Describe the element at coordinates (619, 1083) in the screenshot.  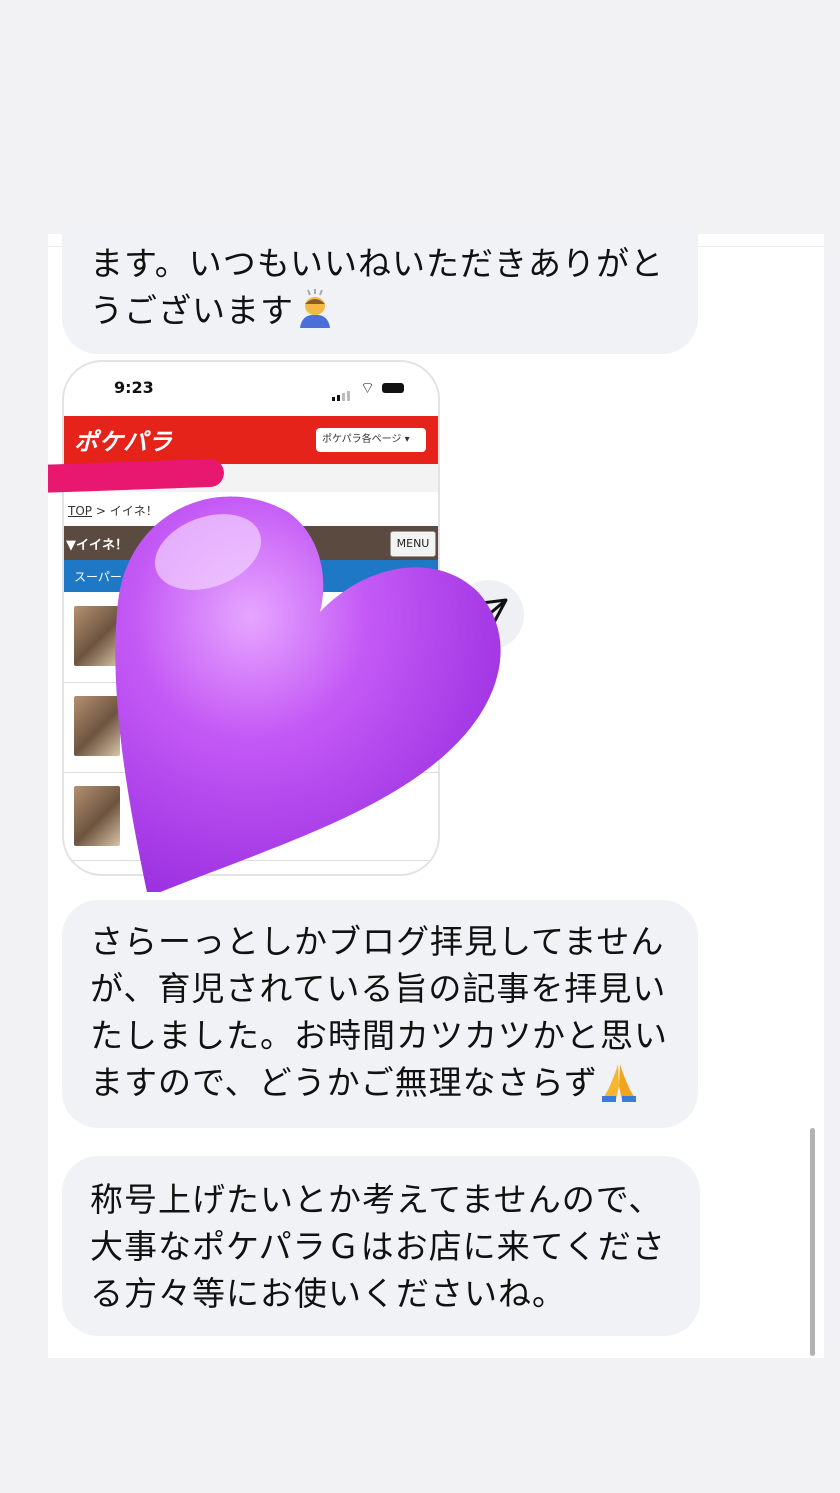
I see `folded-hands-emoji-icon` at that location.